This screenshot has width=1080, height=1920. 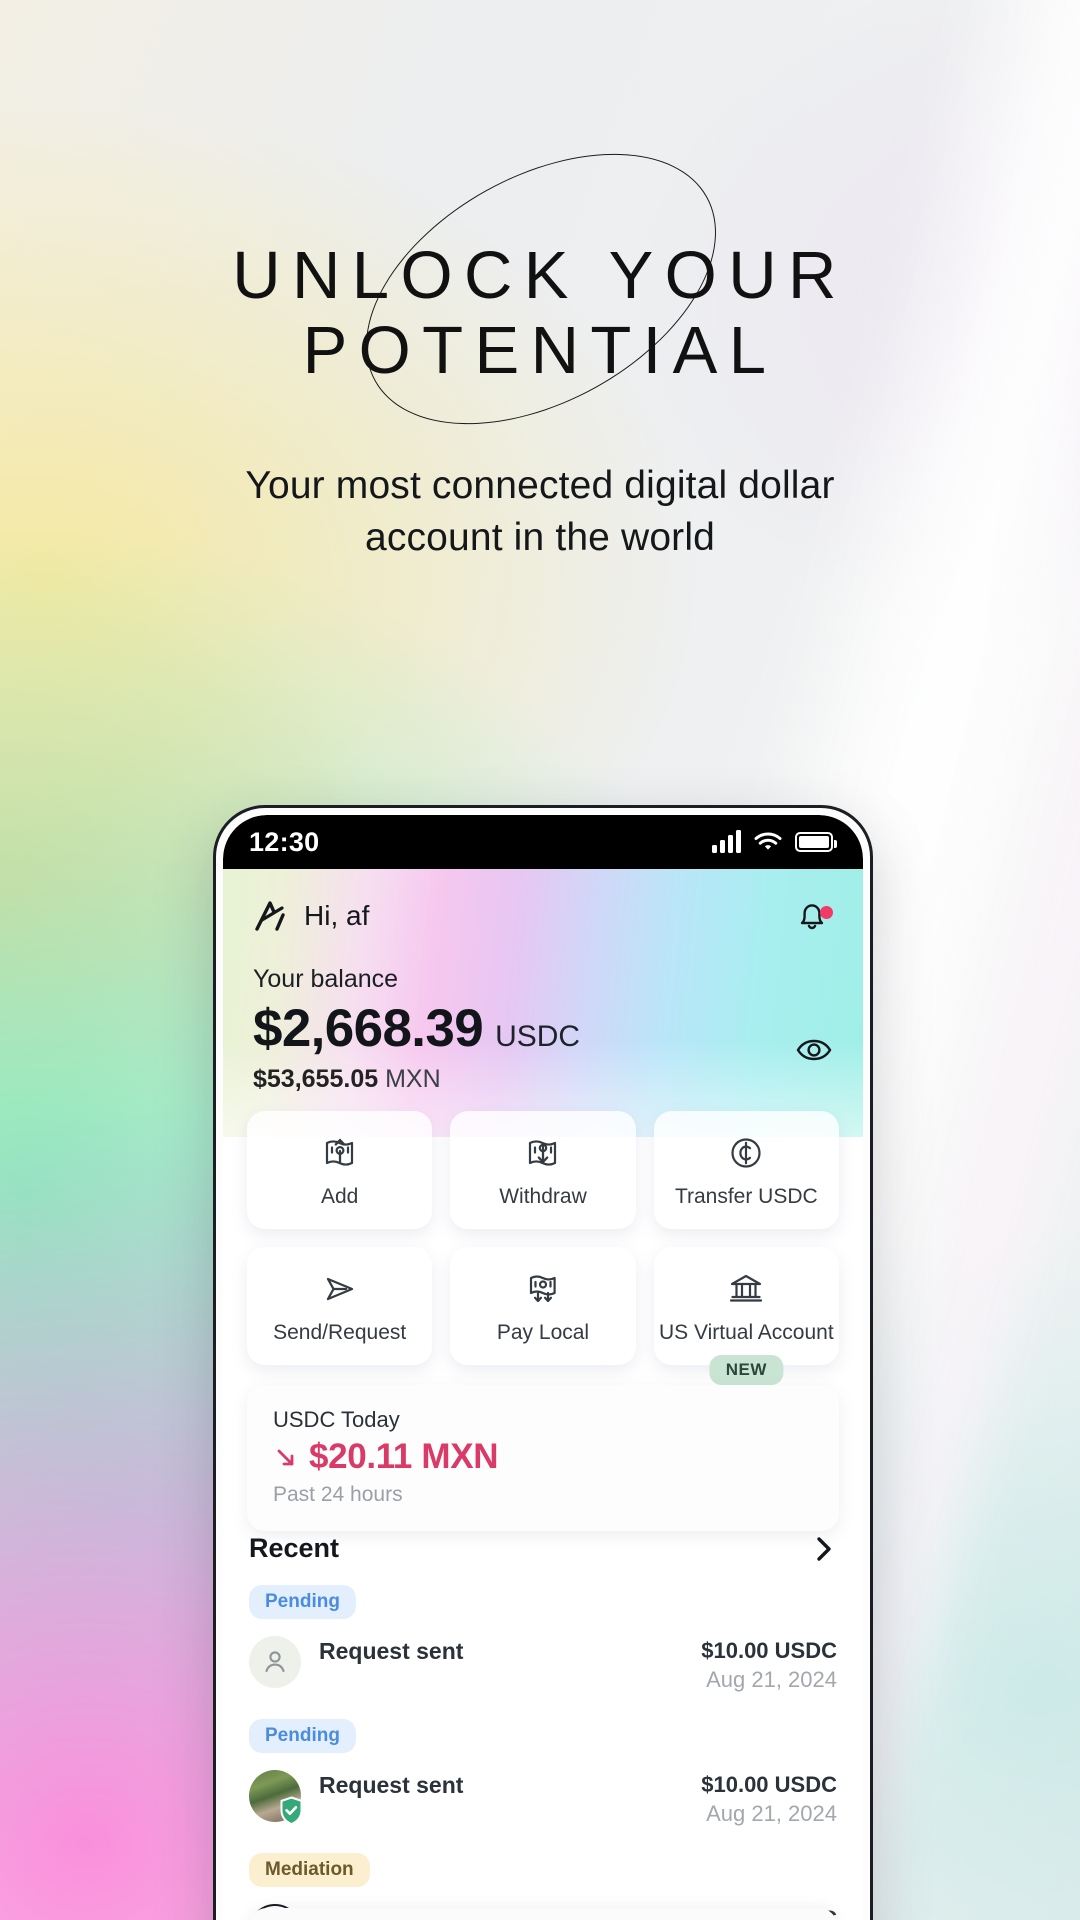 What do you see at coordinates (746, 1196) in the screenshot?
I see `action-tile-label: Transfer USDC` at bounding box center [746, 1196].